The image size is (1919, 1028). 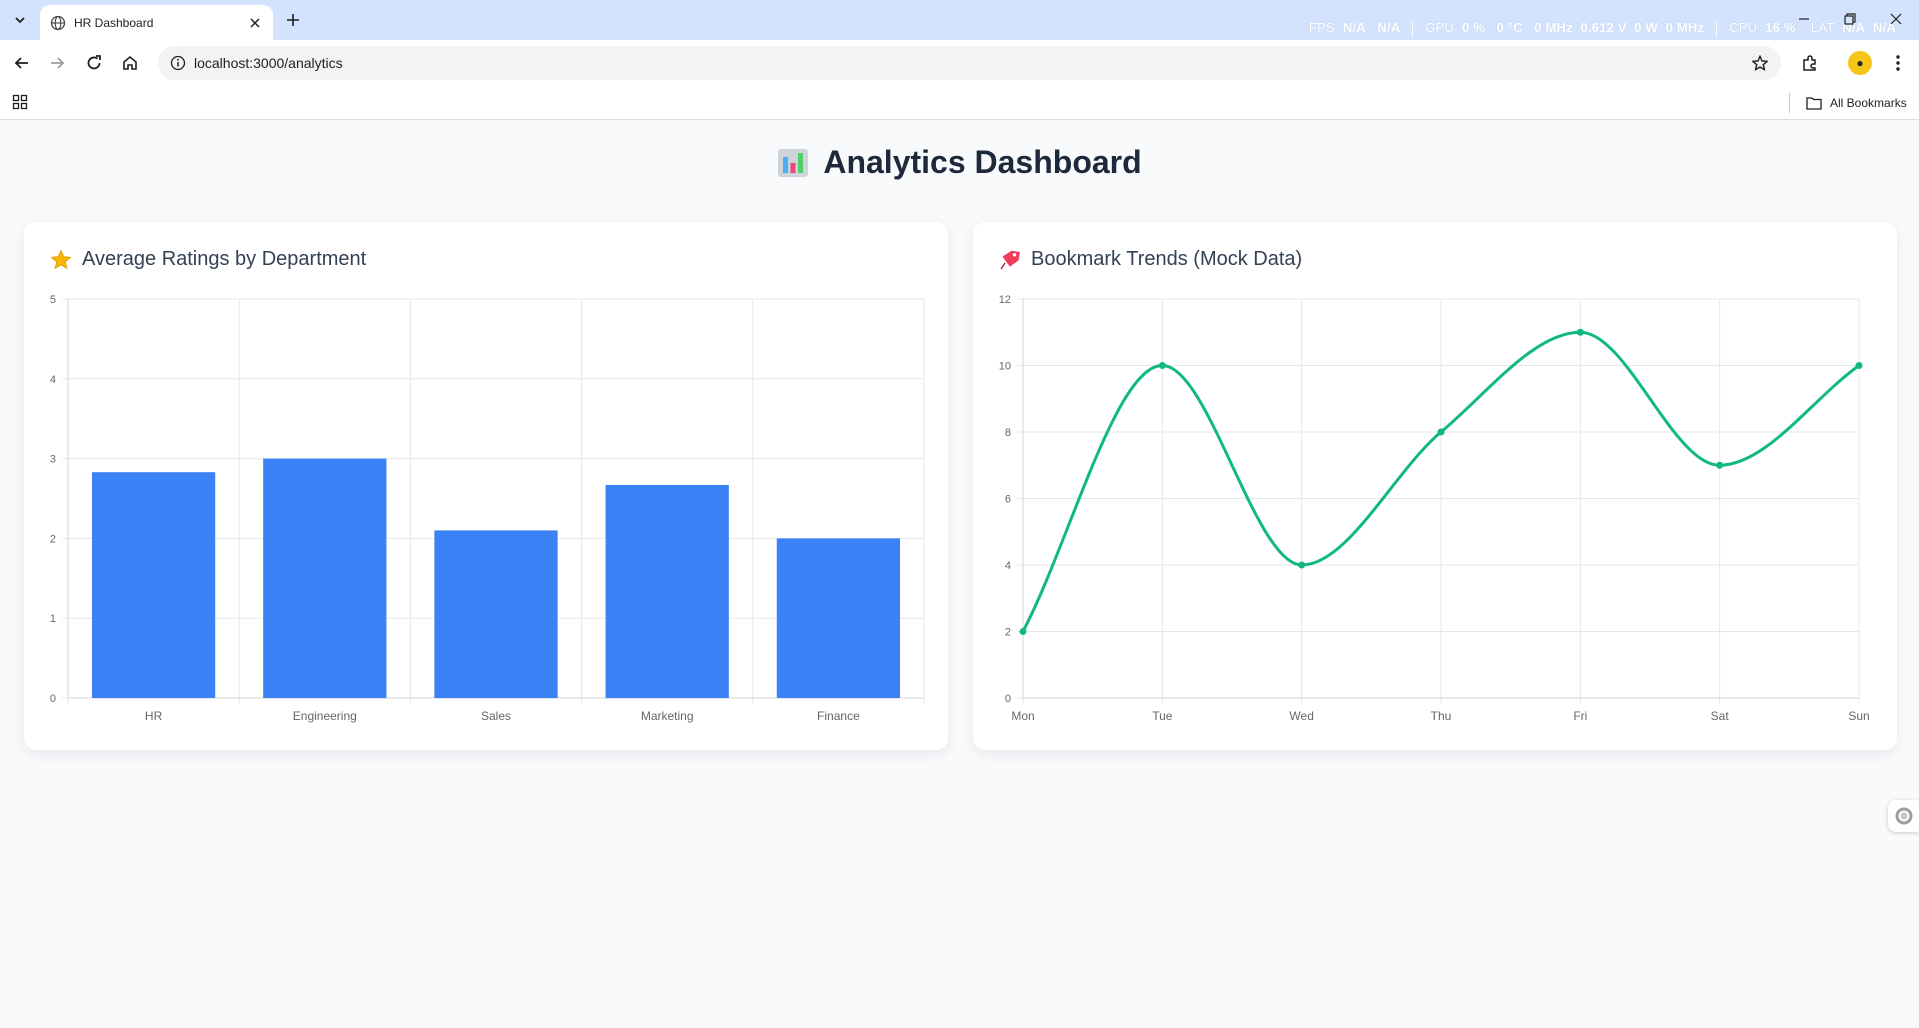 I want to click on x-tick-label: Mon, so click(x=1022, y=716).